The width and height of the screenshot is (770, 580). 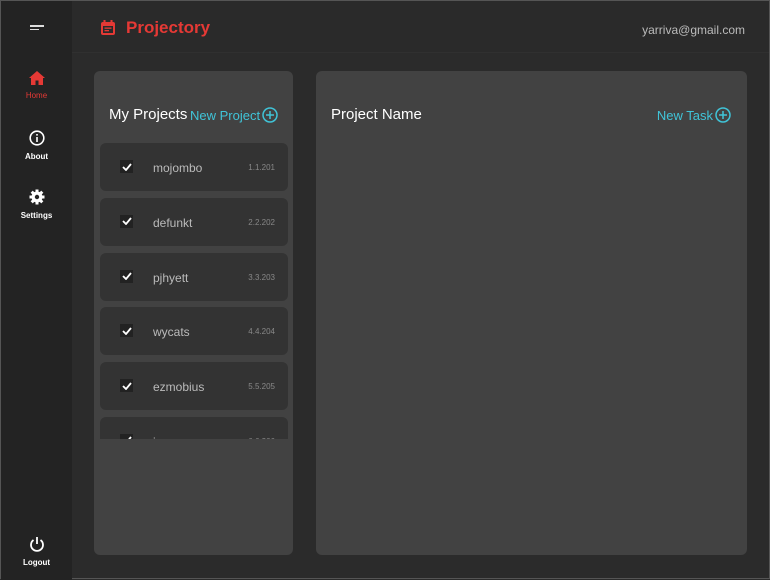 I want to click on brand: Projectory, so click(x=155, y=28).